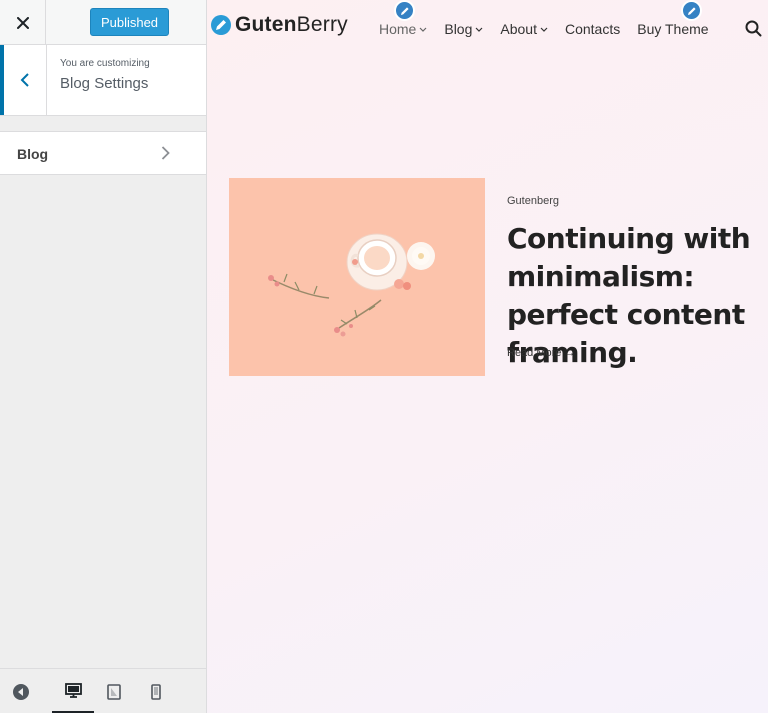 This screenshot has width=768, height=713. I want to click on chevron-right-icon, so click(165, 153).